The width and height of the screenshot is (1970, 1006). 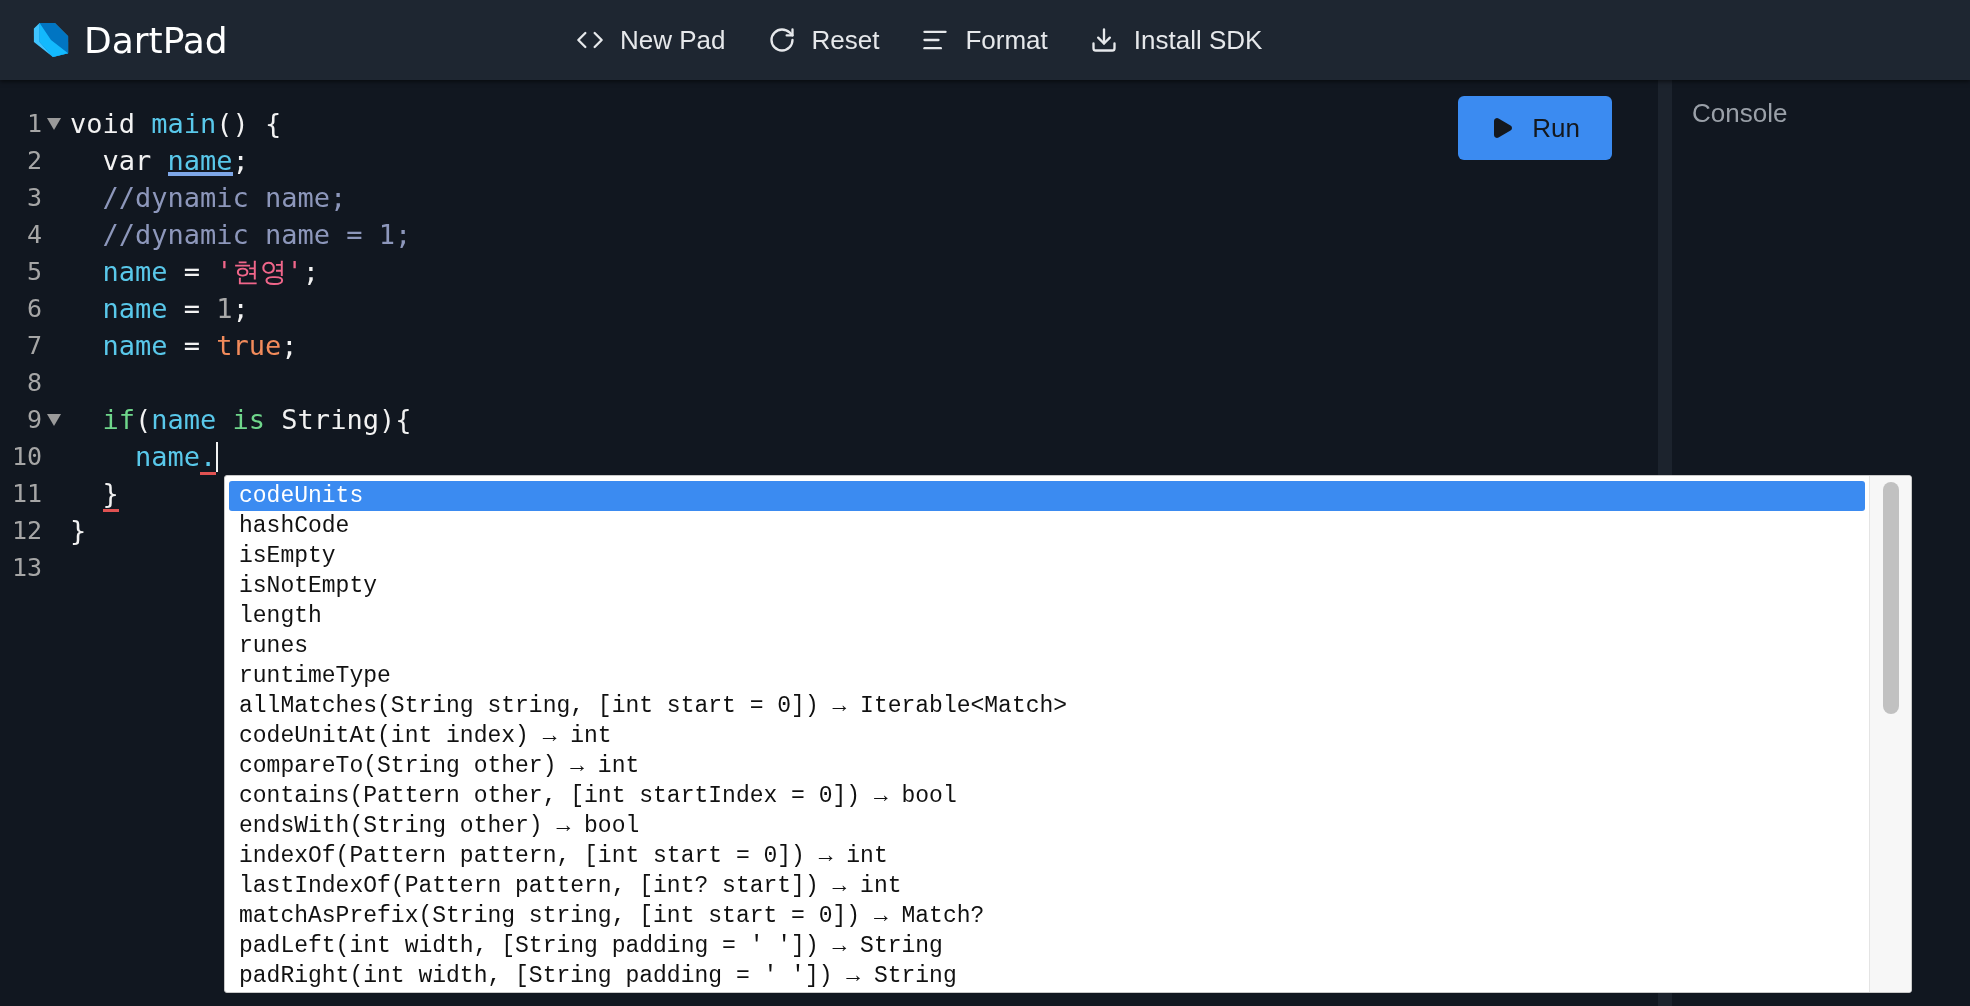 What do you see at coordinates (175, 308) in the screenshot?
I see `code-line: name = 1;` at bounding box center [175, 308].